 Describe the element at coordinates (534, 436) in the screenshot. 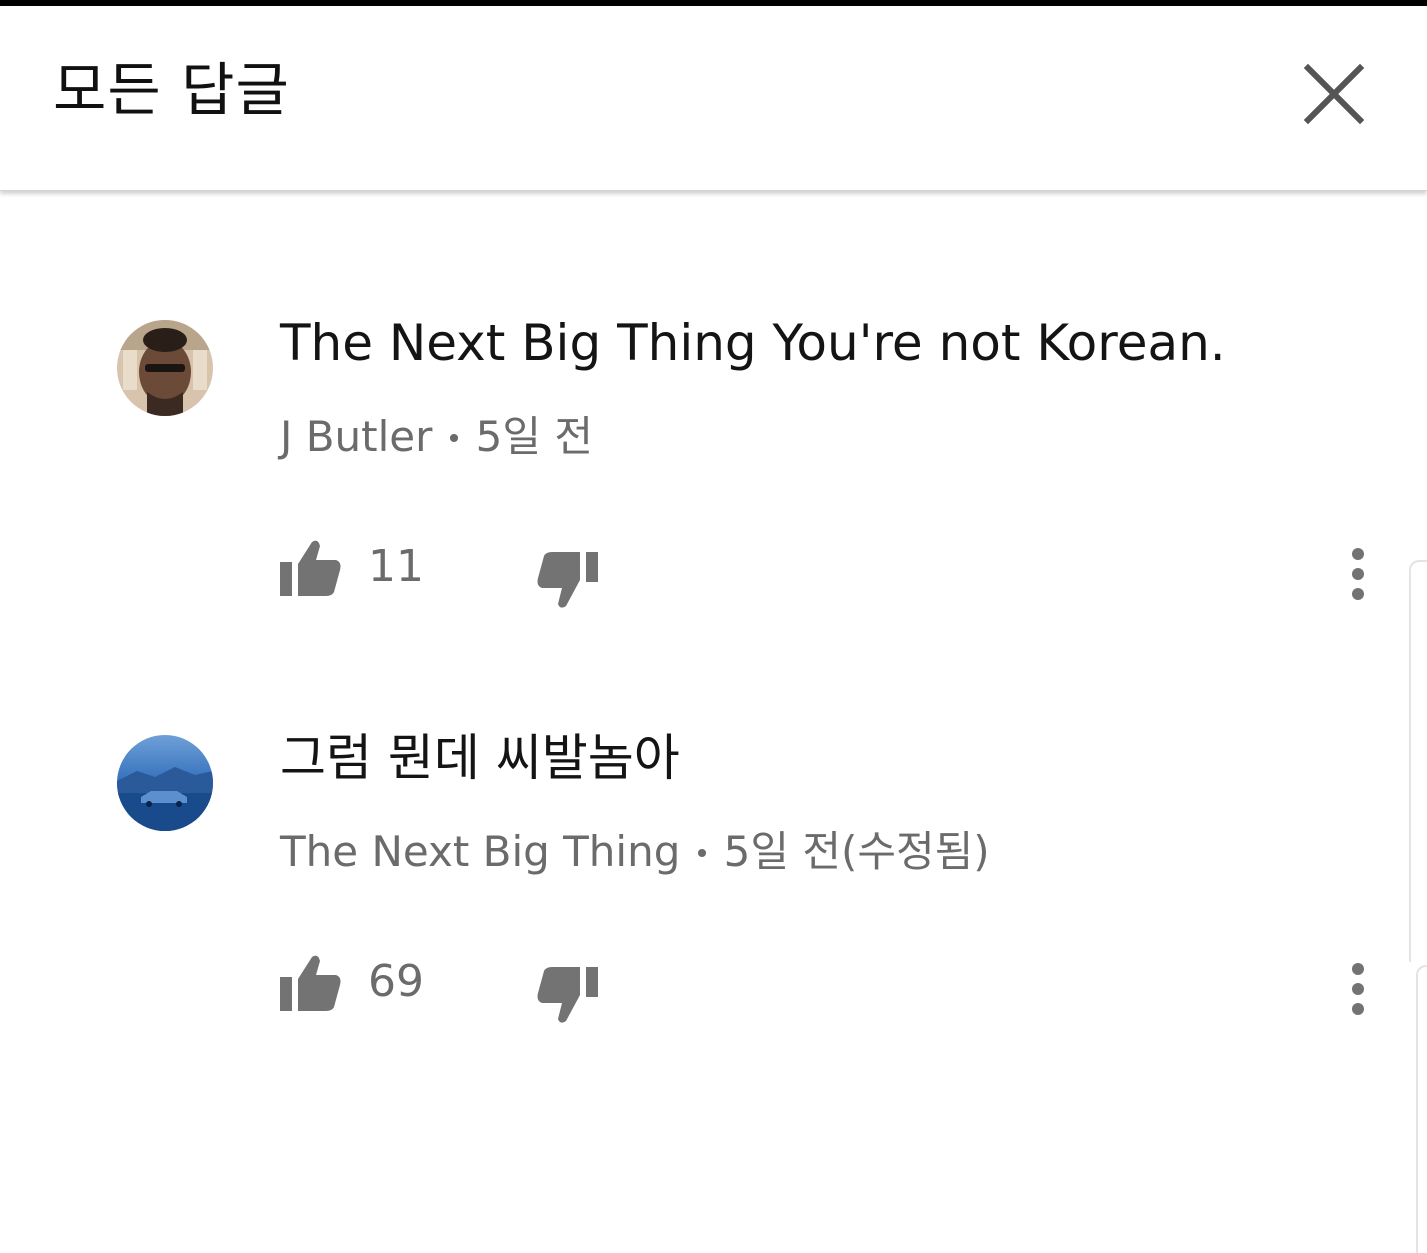

I see `comment-time: 5일 전` at that location.